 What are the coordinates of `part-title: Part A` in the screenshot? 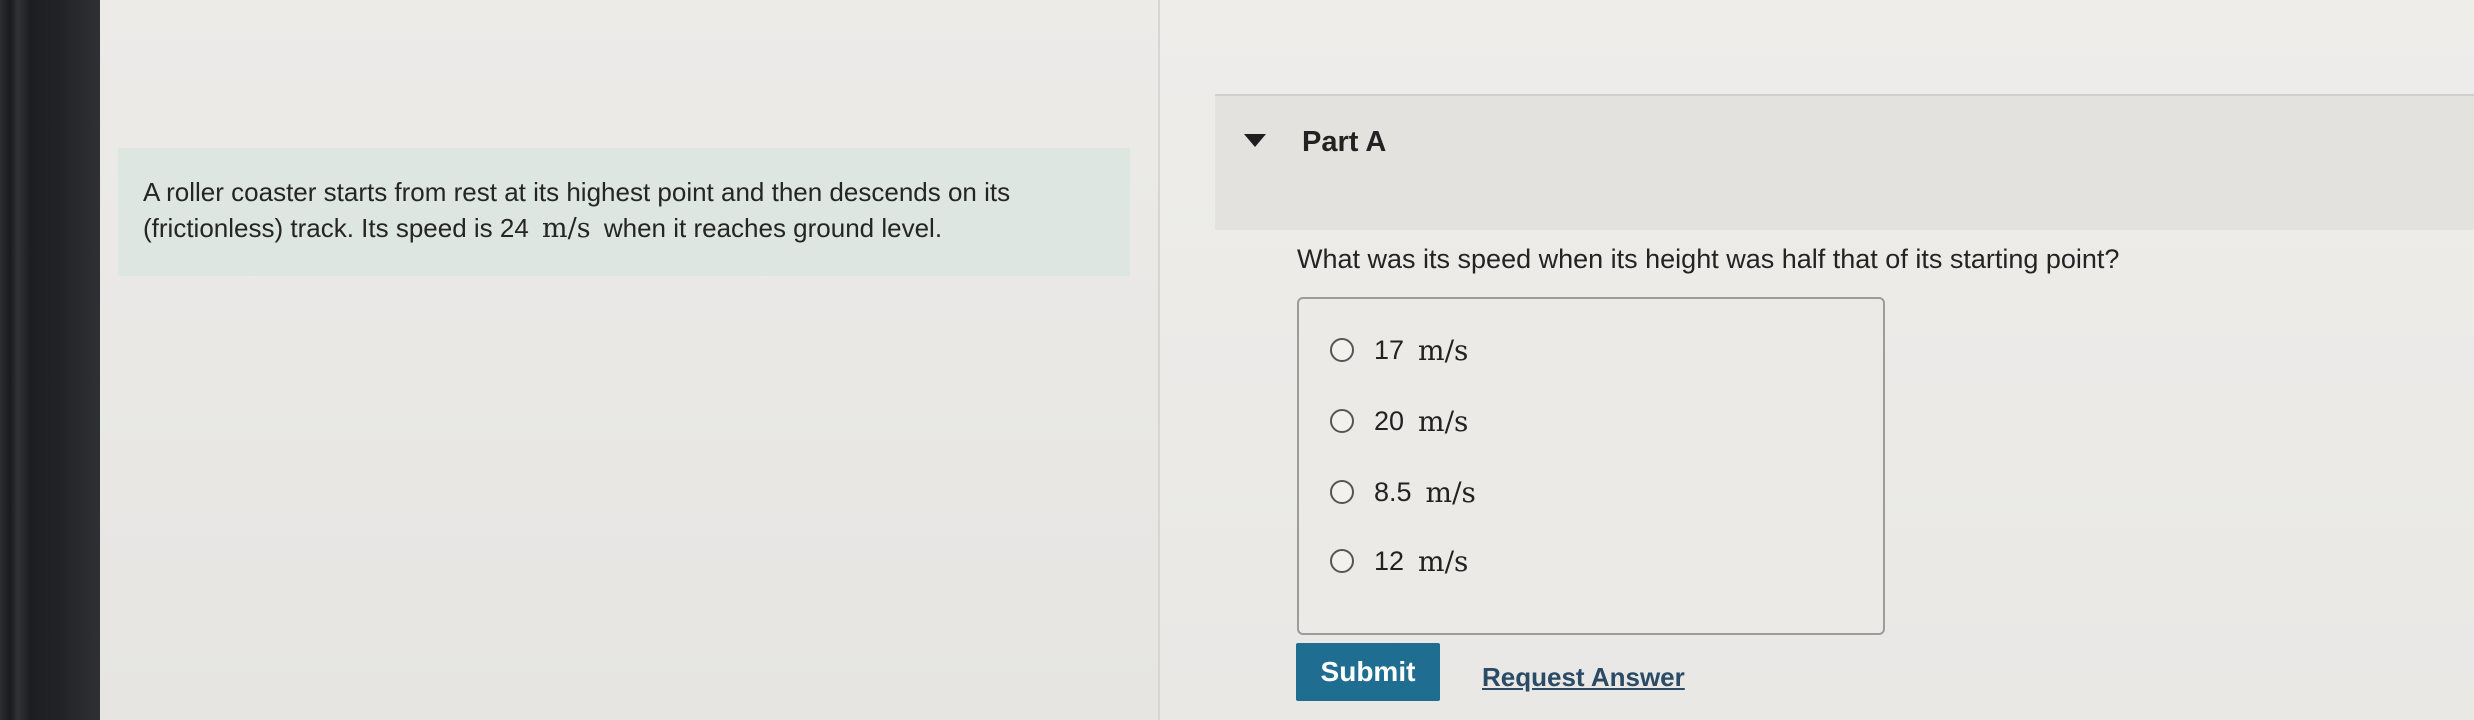 It's located at (1344, 142).